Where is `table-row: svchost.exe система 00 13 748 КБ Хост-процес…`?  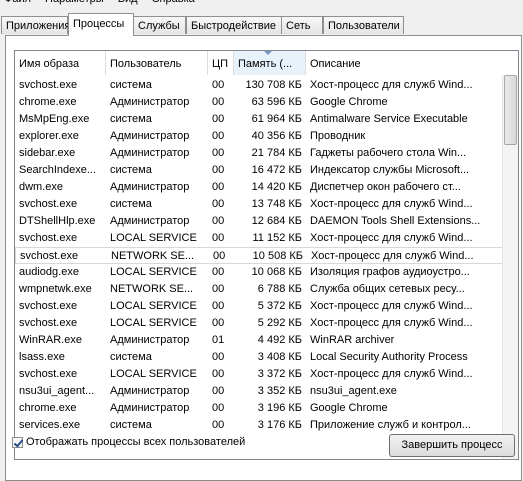
table-row: svchost.exe система 00 13 748 КБ Хост-процес… is located at coordinates (260, 204).